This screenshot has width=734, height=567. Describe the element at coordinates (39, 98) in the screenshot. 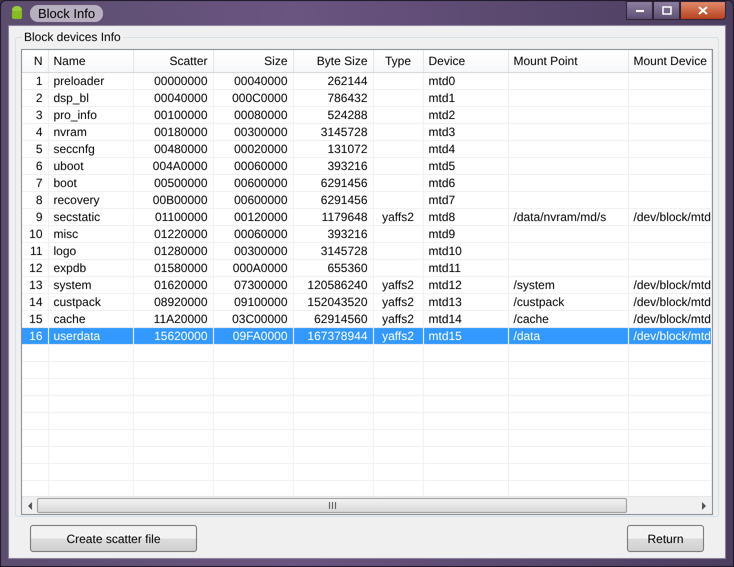

I see `table-cell: 2` at that location.